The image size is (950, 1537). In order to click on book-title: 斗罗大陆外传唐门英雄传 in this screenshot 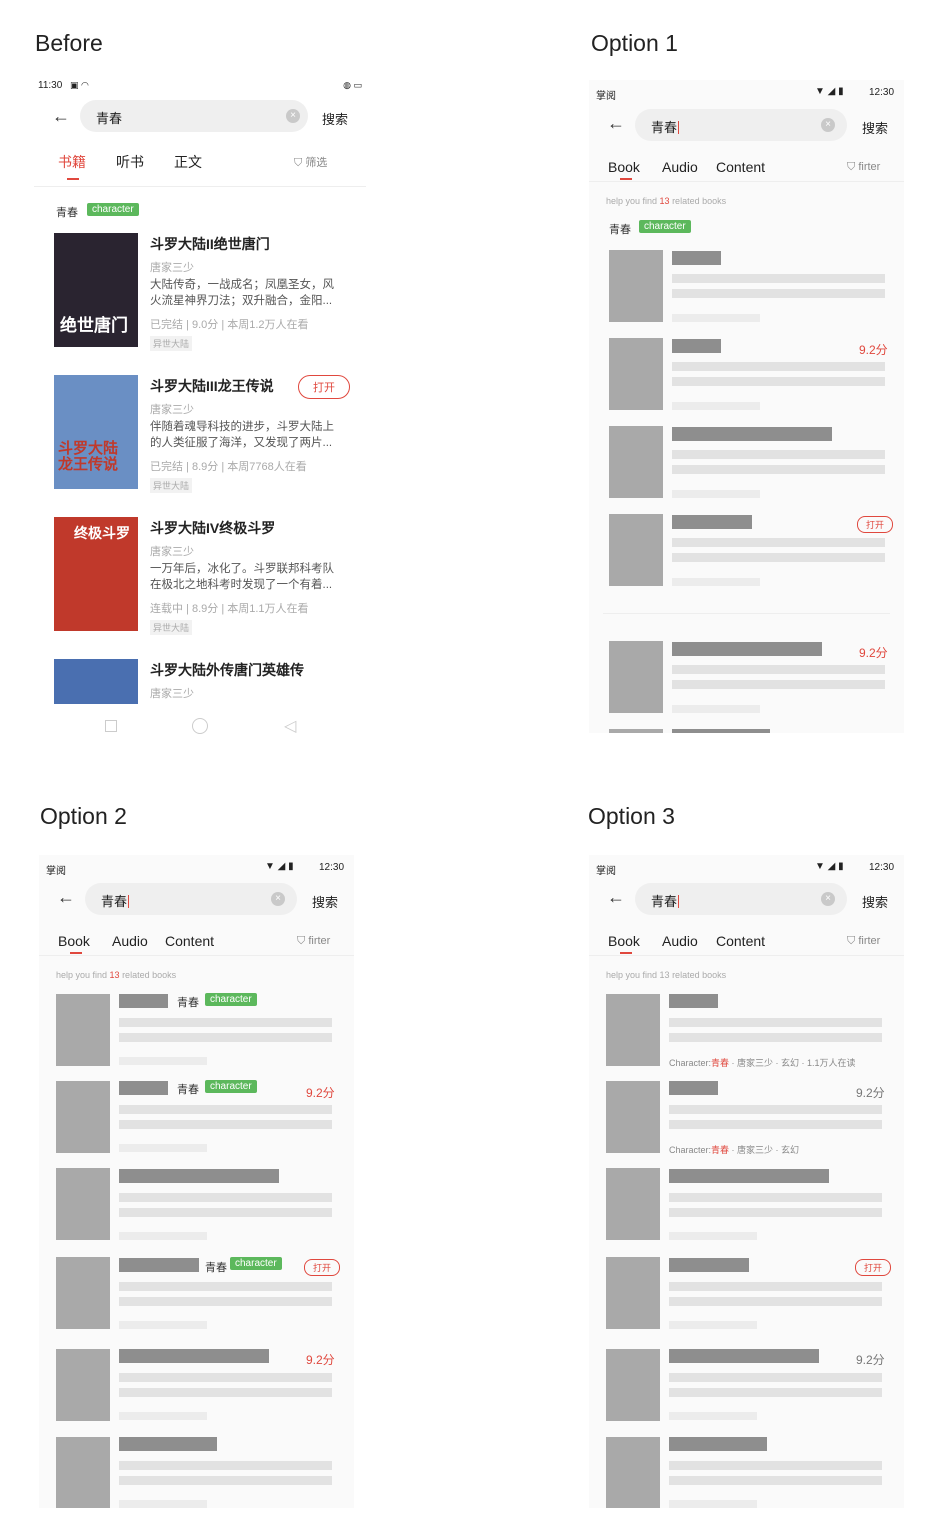, I will do `click(227, 670)`.